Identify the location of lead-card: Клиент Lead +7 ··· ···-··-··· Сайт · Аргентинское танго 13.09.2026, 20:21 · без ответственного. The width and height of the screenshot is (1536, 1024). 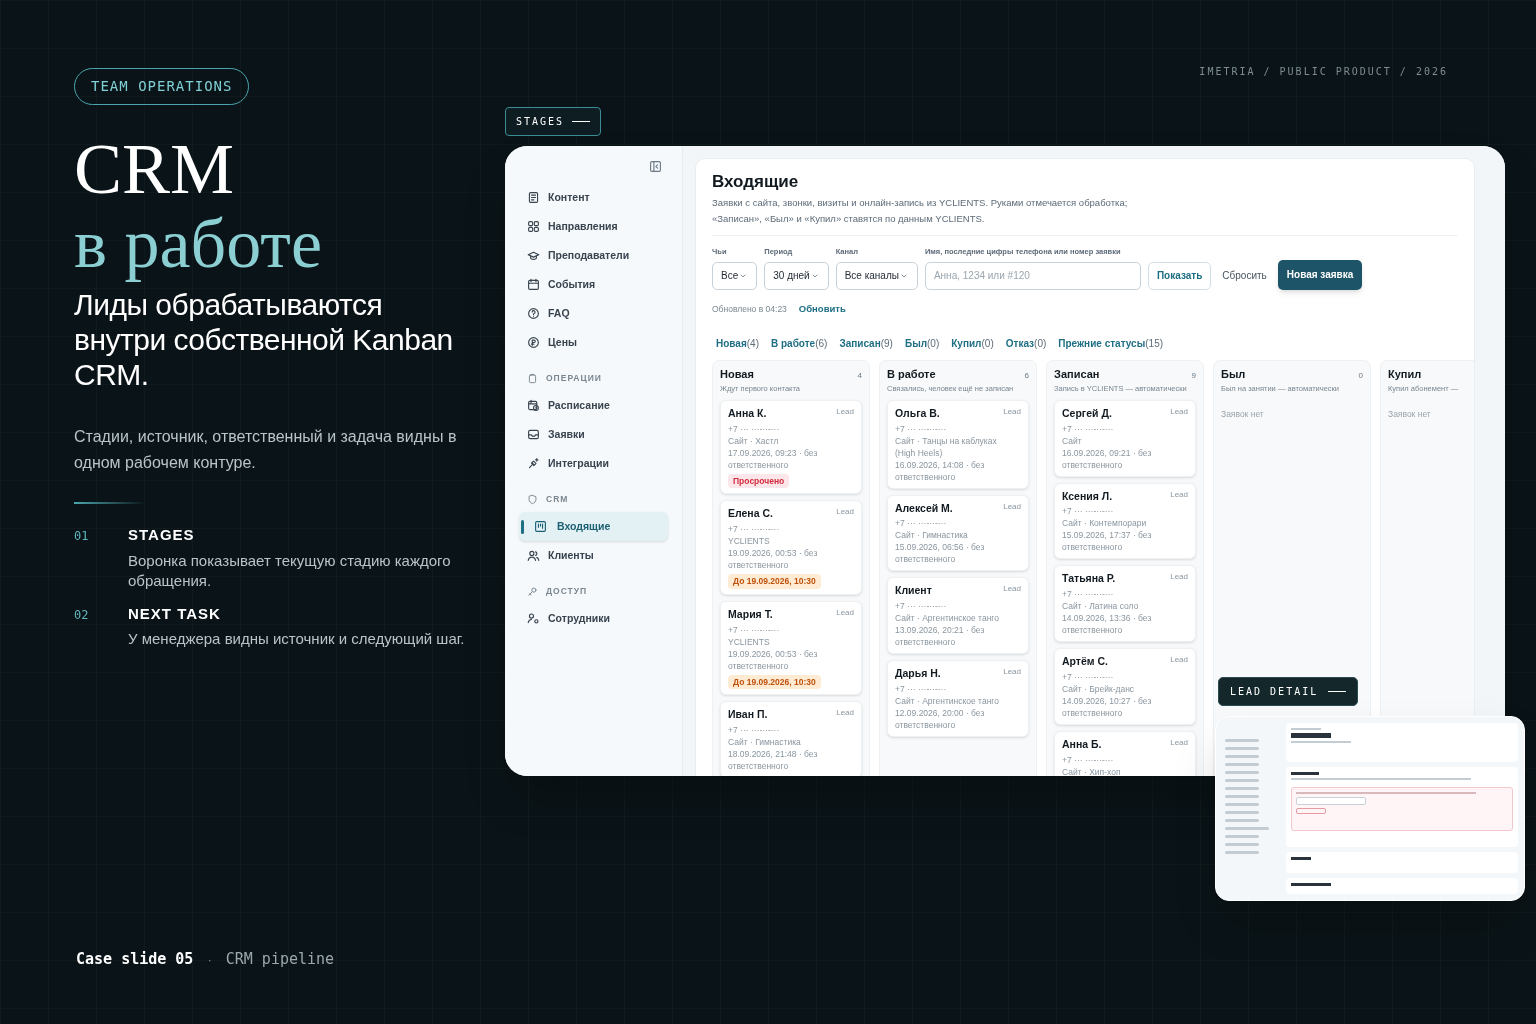
(958, 615).